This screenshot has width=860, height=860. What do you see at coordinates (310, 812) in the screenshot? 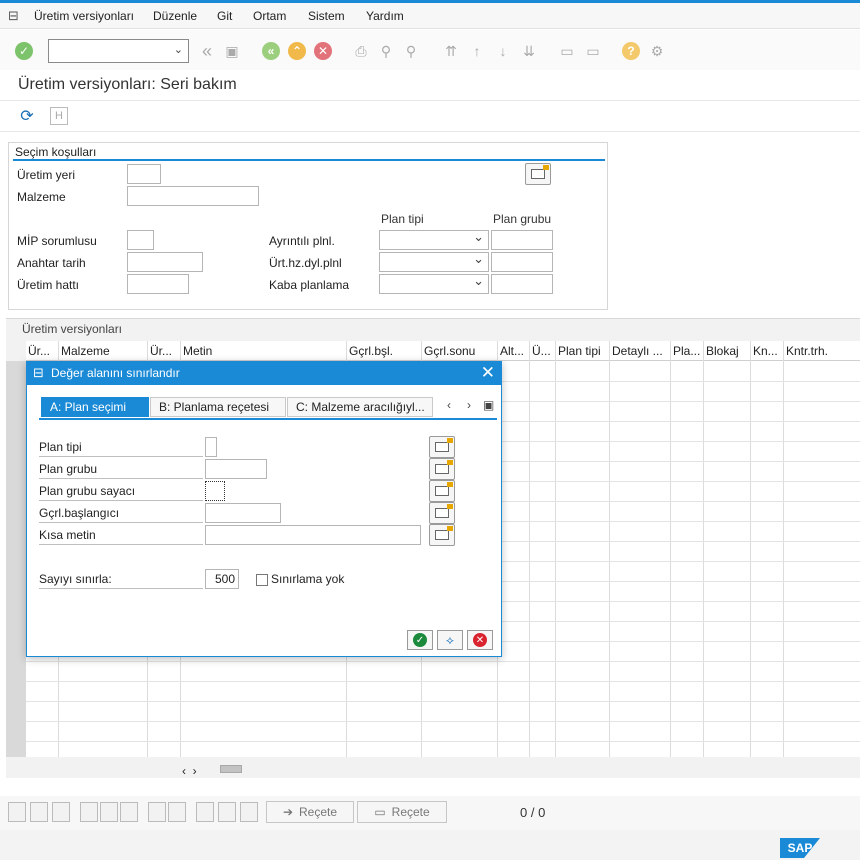
I see `recete-button-1: ➔ Reçete` at bounding box center [310, 812].